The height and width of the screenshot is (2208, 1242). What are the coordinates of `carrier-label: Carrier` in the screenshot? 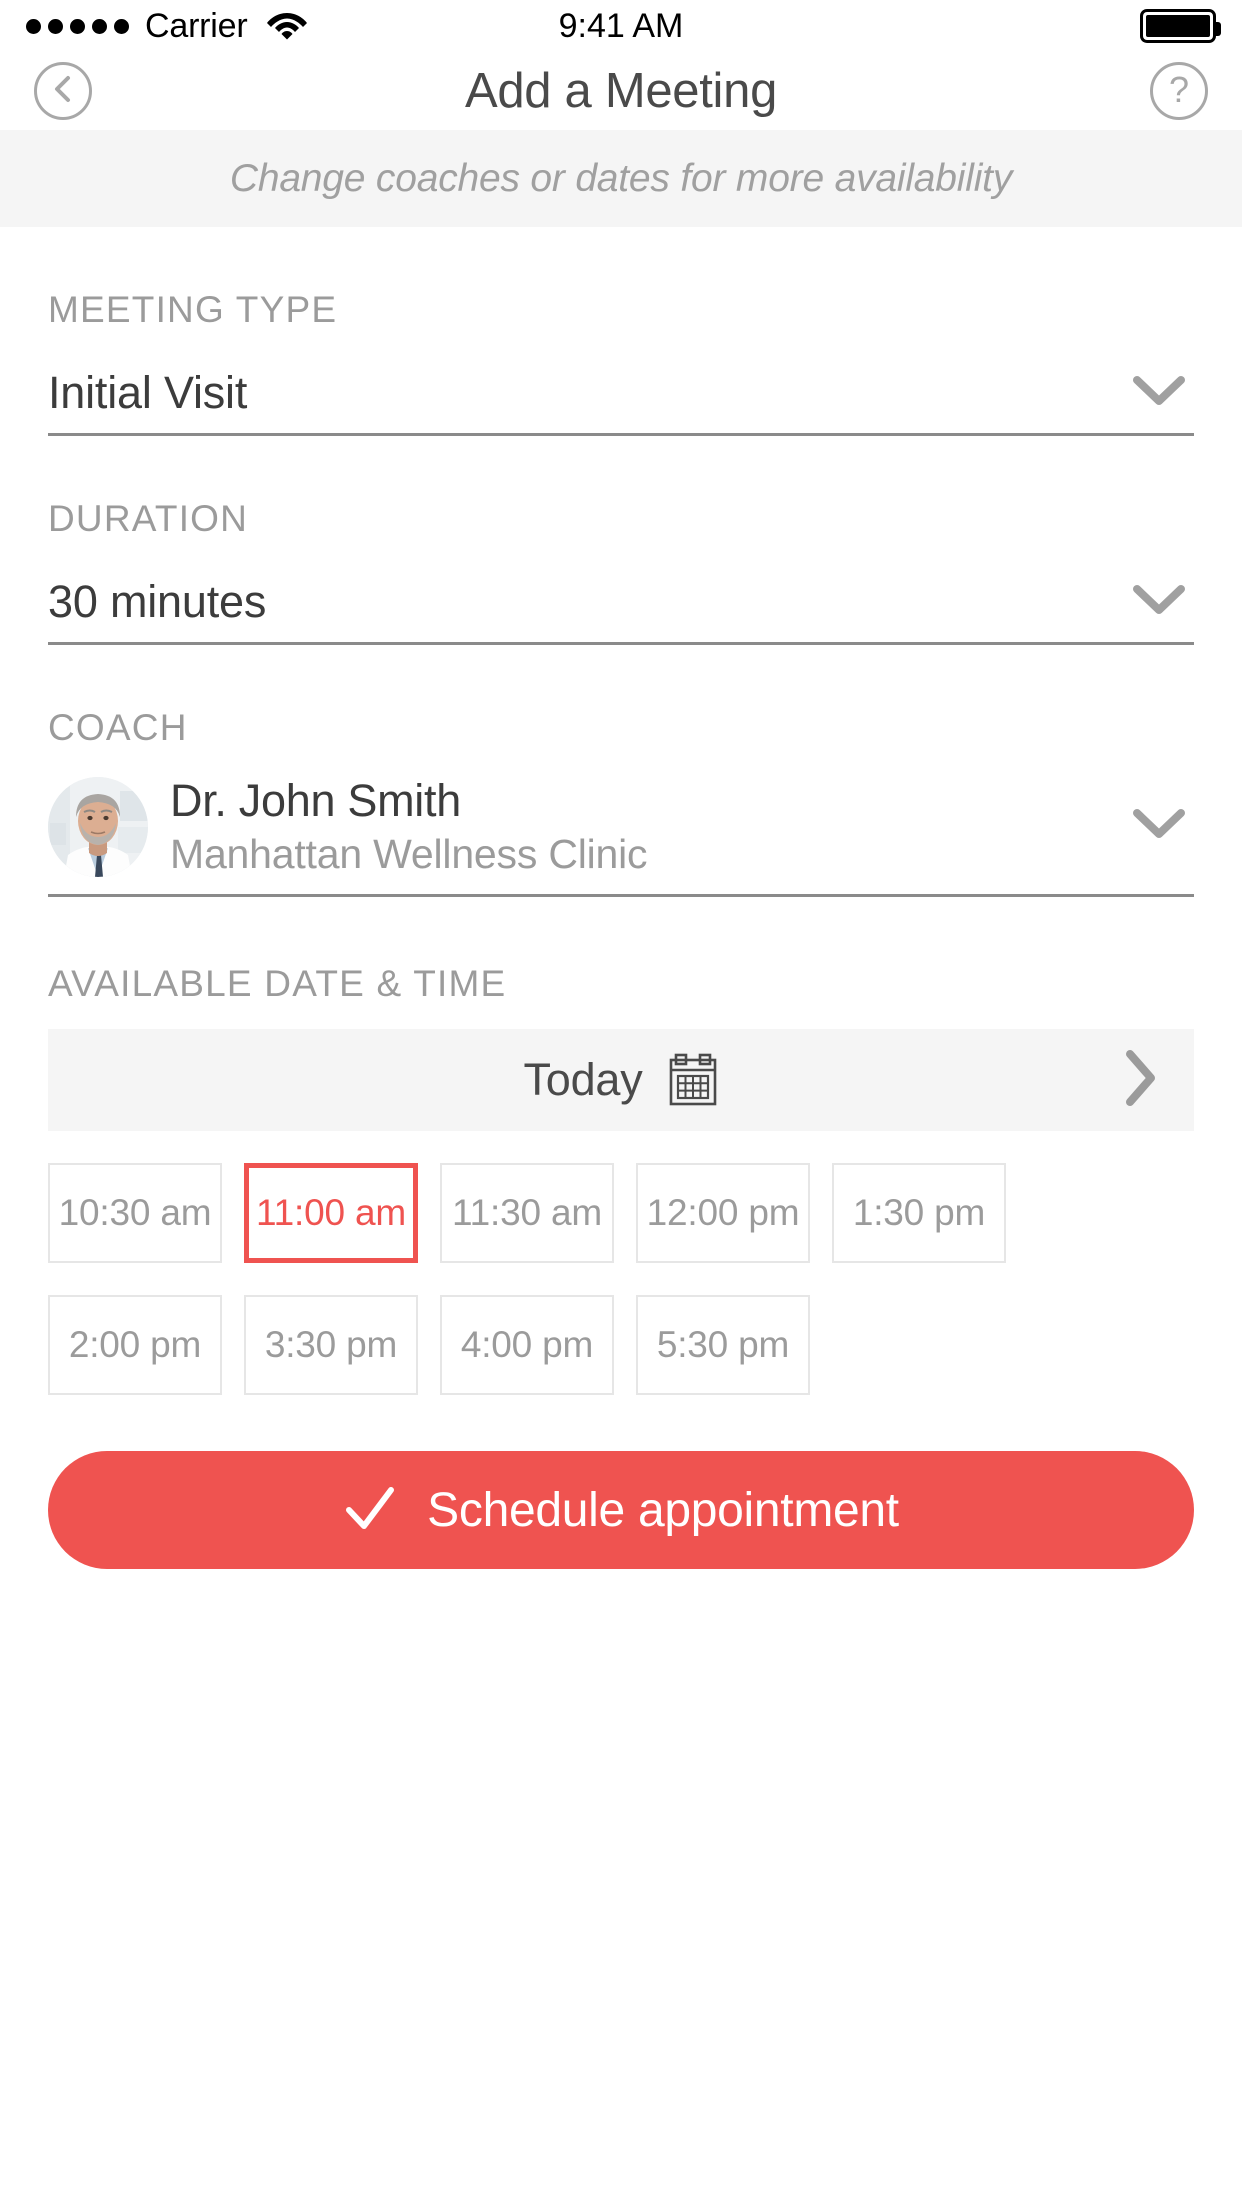 It's located at (196, 25).